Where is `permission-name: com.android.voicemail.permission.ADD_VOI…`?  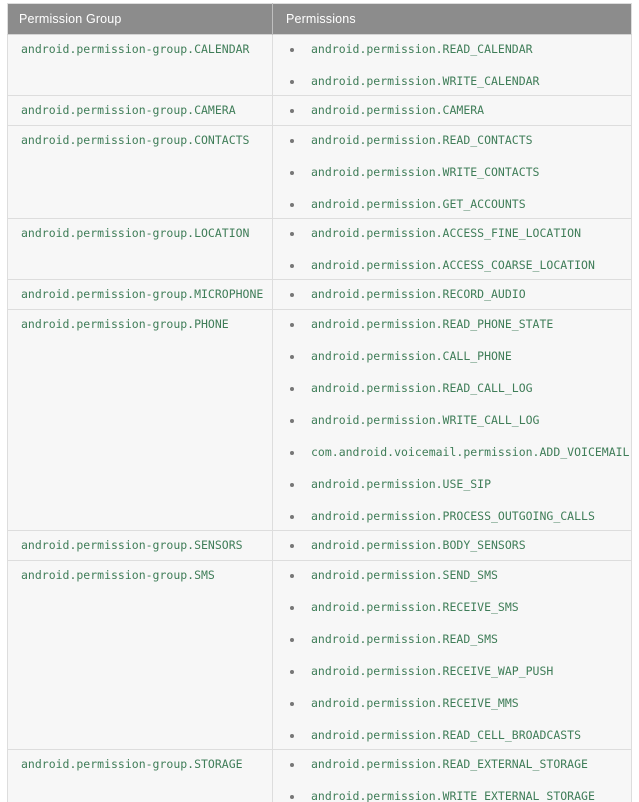 permission-name: com.android.voicemail.permission.ADD_VOI… is located at coordinates (470, 452).